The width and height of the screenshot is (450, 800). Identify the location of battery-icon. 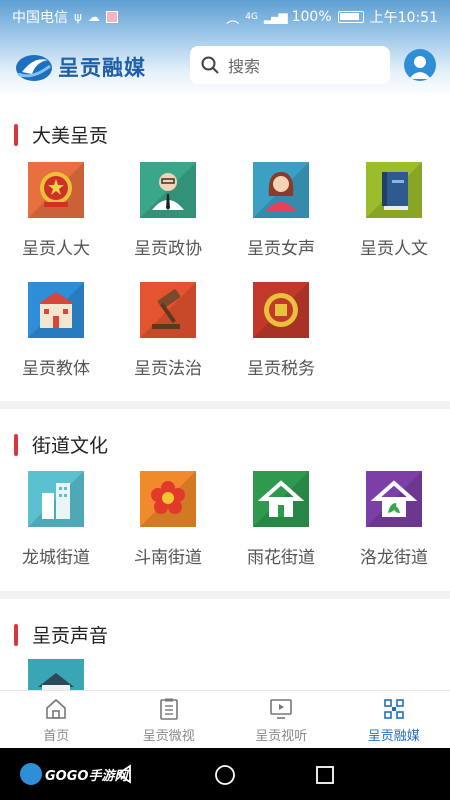
(350, 17).